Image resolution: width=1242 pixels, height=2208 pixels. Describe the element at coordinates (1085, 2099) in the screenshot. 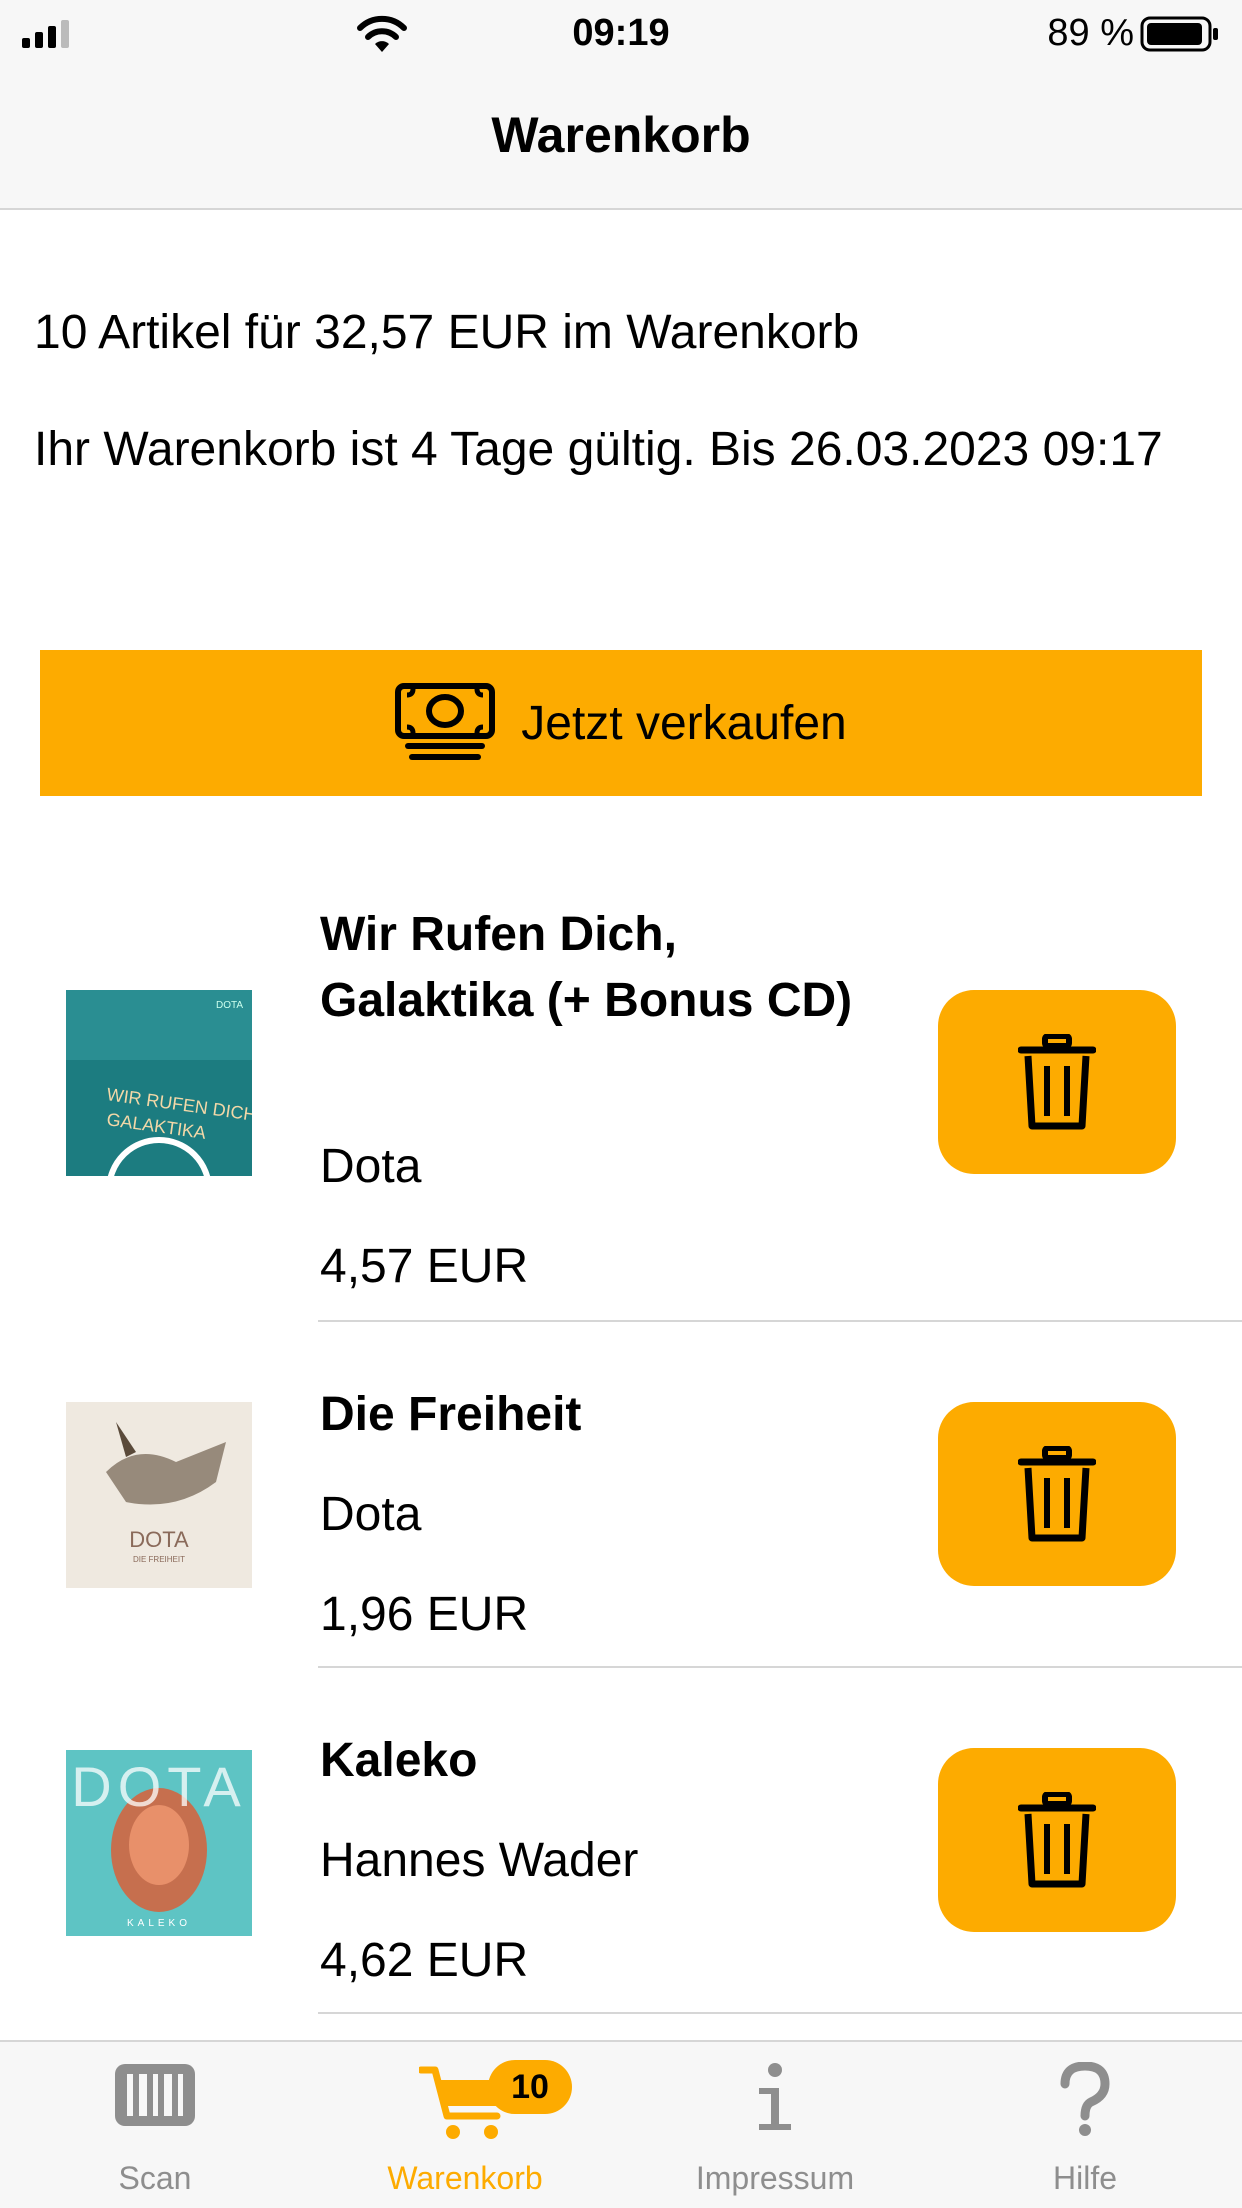

I see `question-icon` at that location.